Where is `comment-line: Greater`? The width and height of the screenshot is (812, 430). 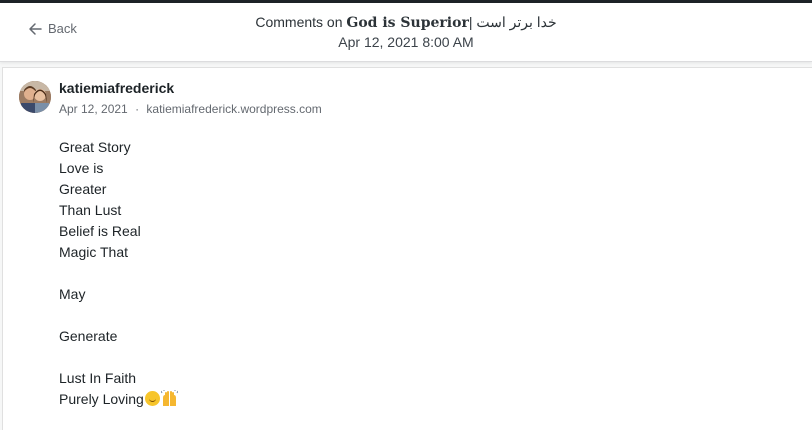
comment-line: Greater is located at coordinates (83, 189).